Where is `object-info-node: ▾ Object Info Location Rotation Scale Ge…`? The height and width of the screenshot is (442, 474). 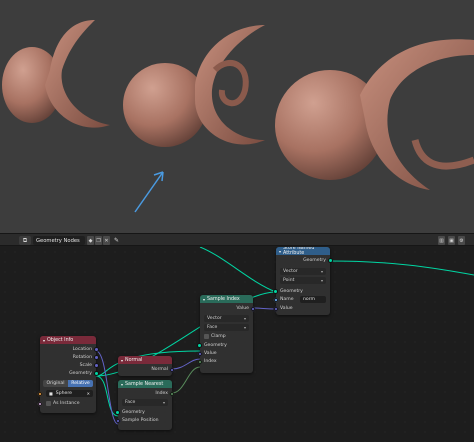
object-info-node: ▾ Object Info Location Rotation Scale Ge… is located at coordinates (68, 374).